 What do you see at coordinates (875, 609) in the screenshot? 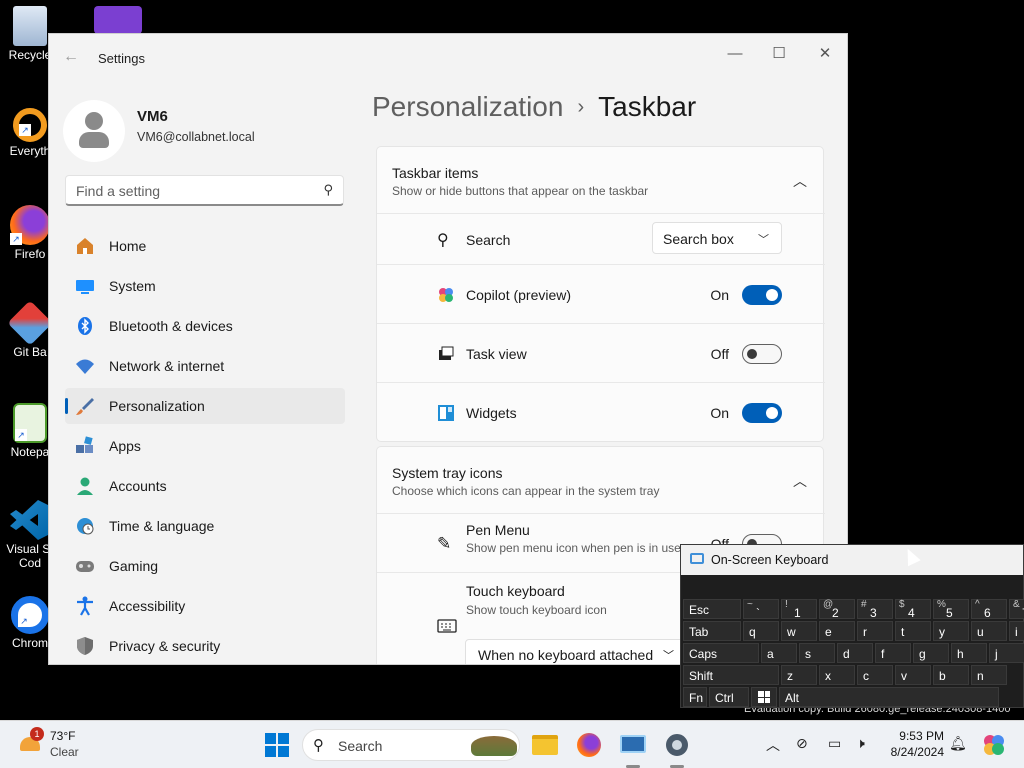
I see `osk-key: #3` at bounding box center [875, 609].